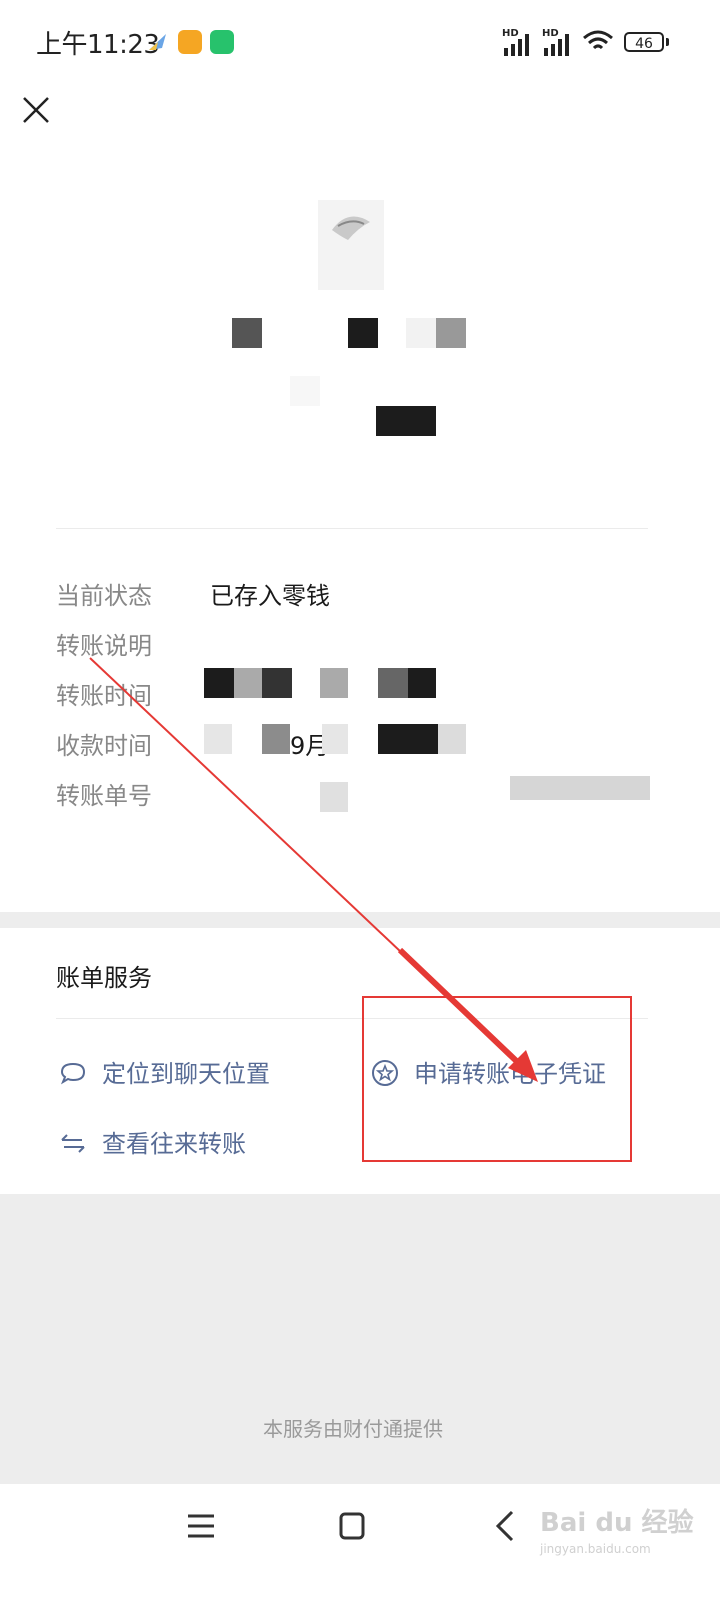  What do you see at coordinates (520, 43) in the screenshot?
I see `signal-icon` at bounding box center [520, 43].